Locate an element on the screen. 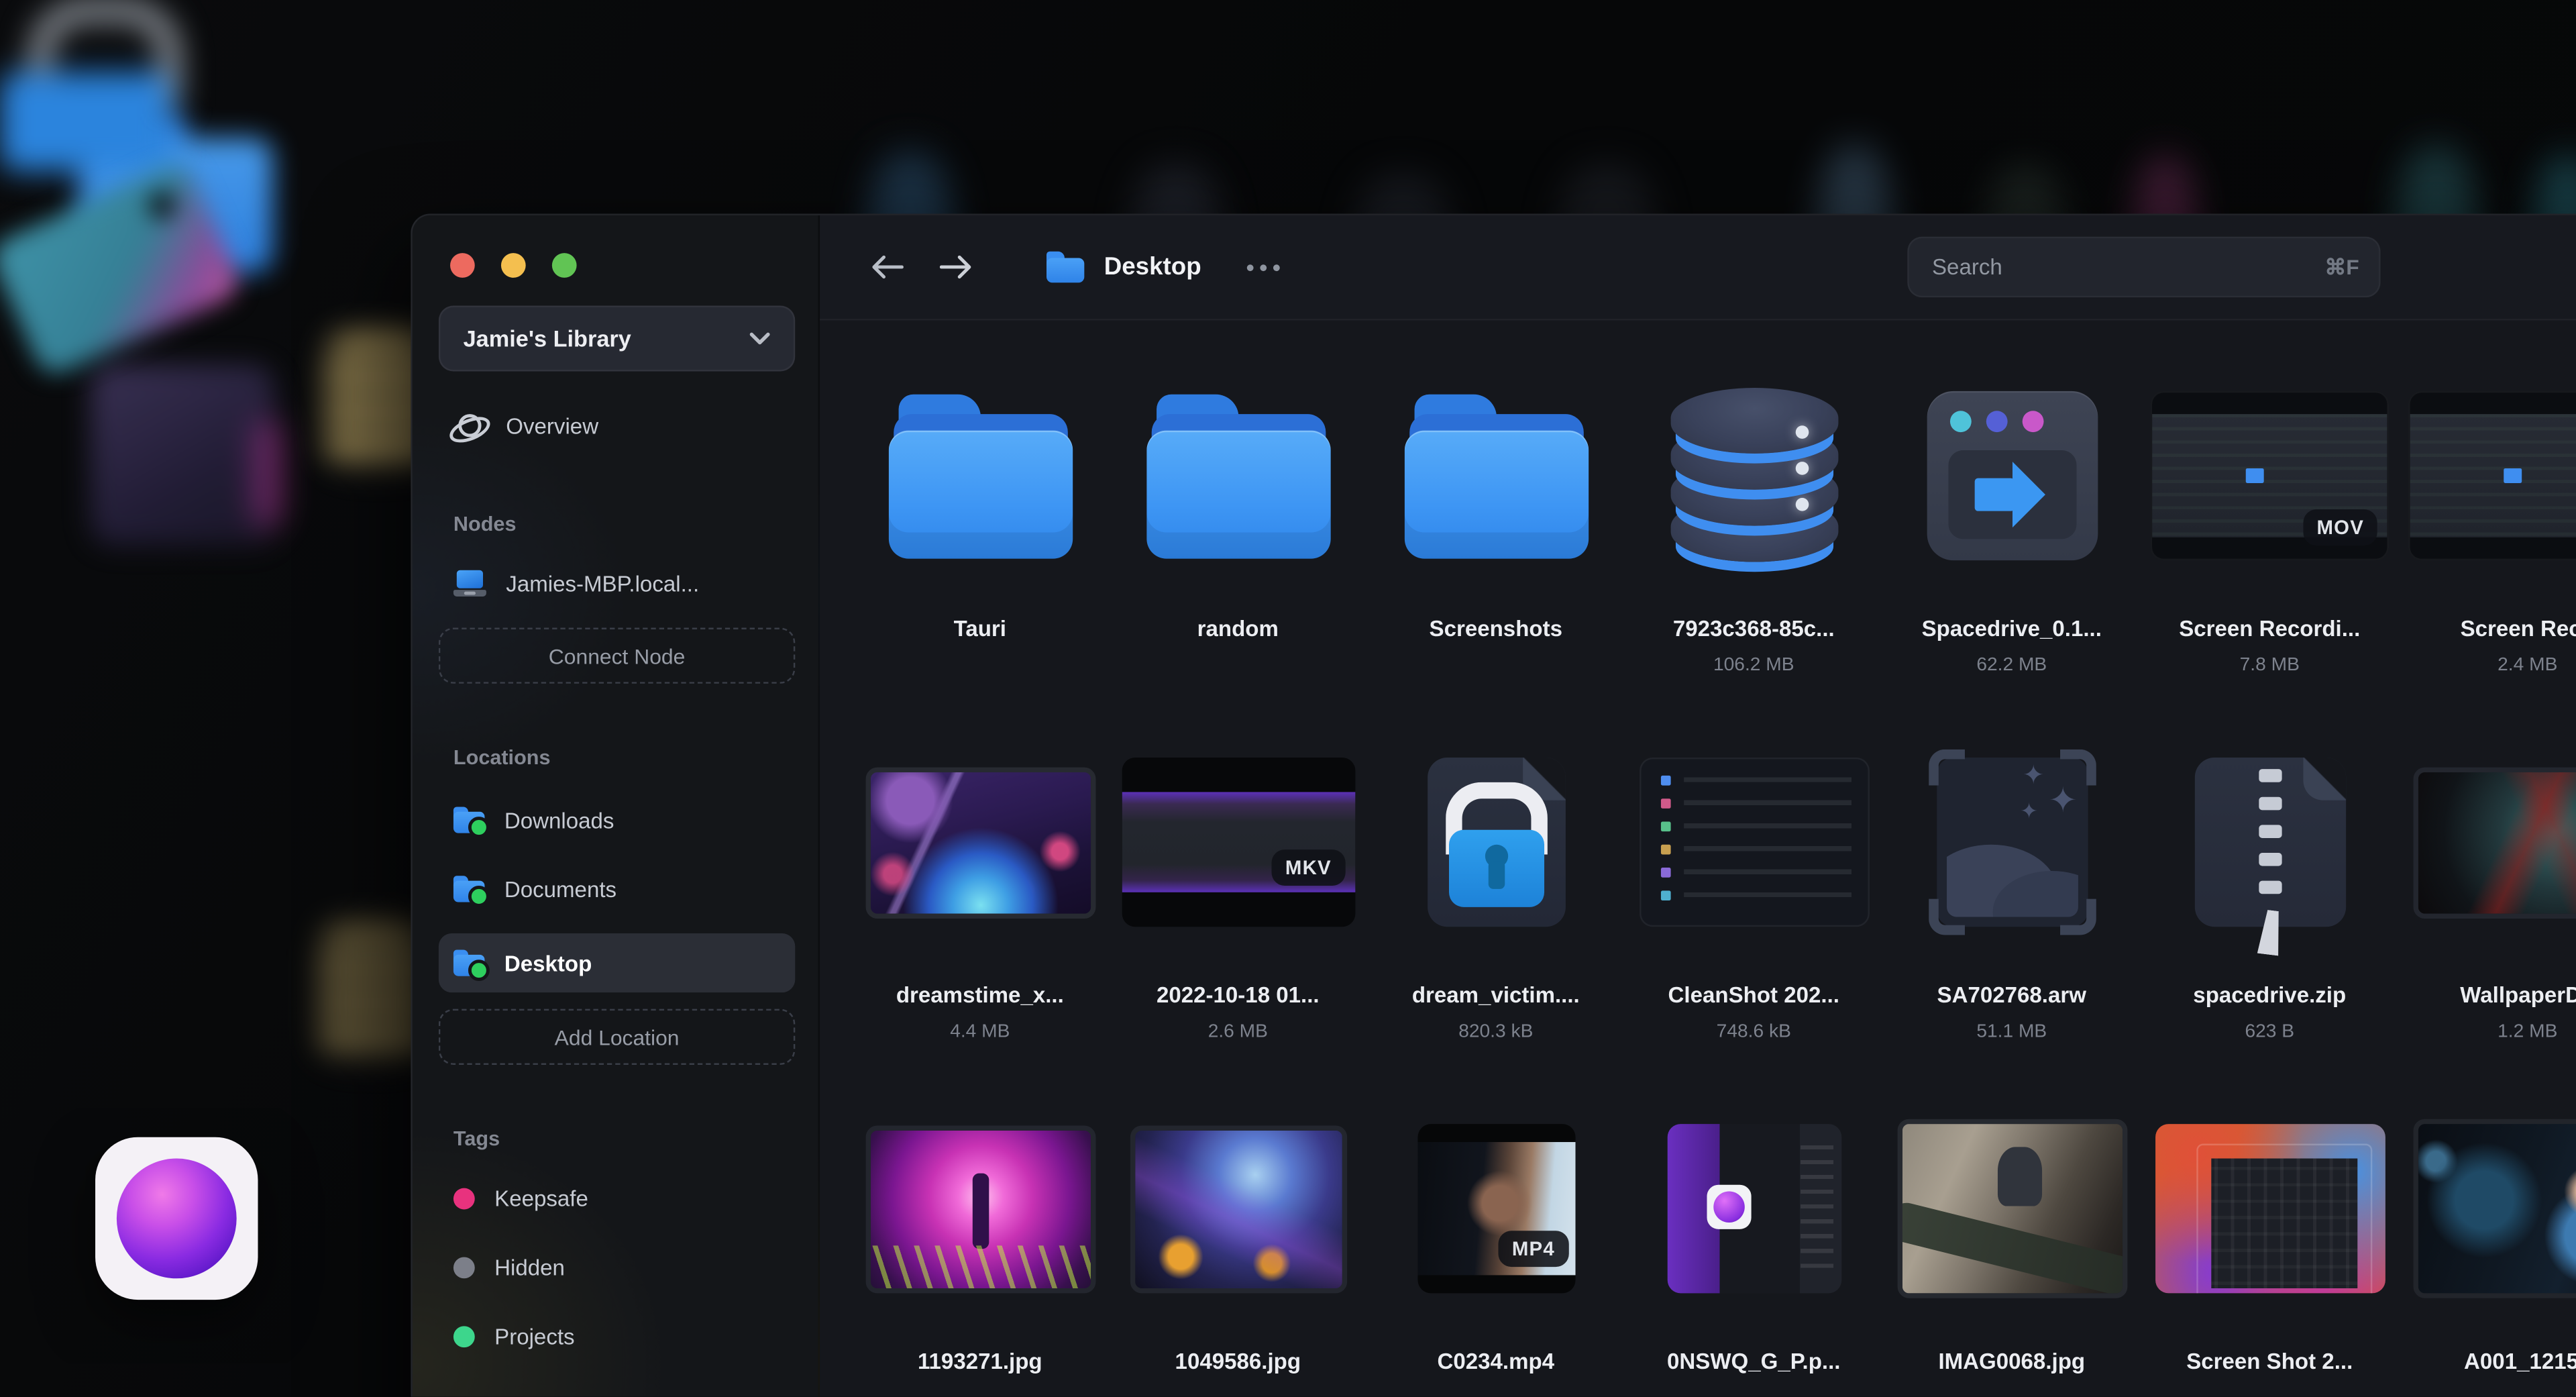 This screenshot has height=1397, width=2576. search-bar: ⌘F is located at coordinates (2144, 267).